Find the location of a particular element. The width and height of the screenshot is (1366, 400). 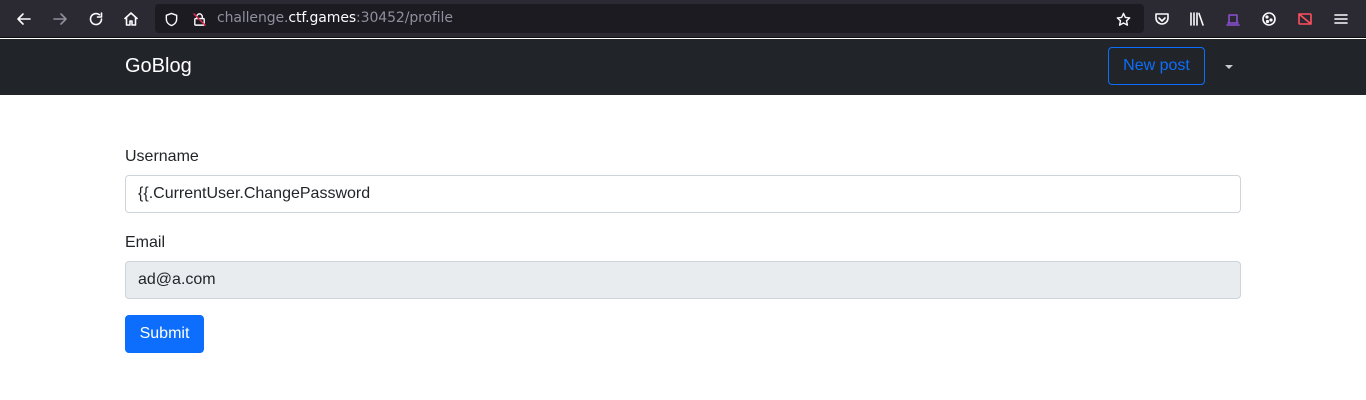

submit-button: Submit is located at coordinates (164, 334).